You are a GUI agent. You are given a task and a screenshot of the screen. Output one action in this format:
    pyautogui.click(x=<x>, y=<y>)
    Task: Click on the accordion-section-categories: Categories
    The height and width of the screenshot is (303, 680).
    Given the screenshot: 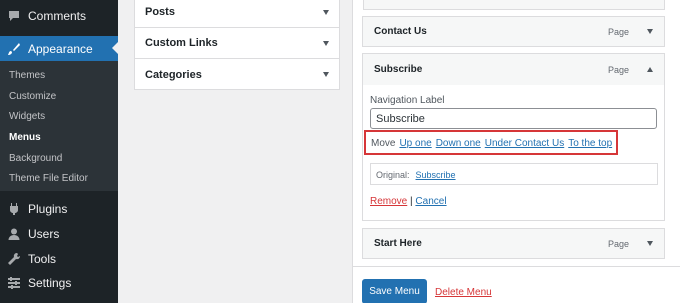 What is the action you would take?
    pyautogui.click(x=237, y=74)
    